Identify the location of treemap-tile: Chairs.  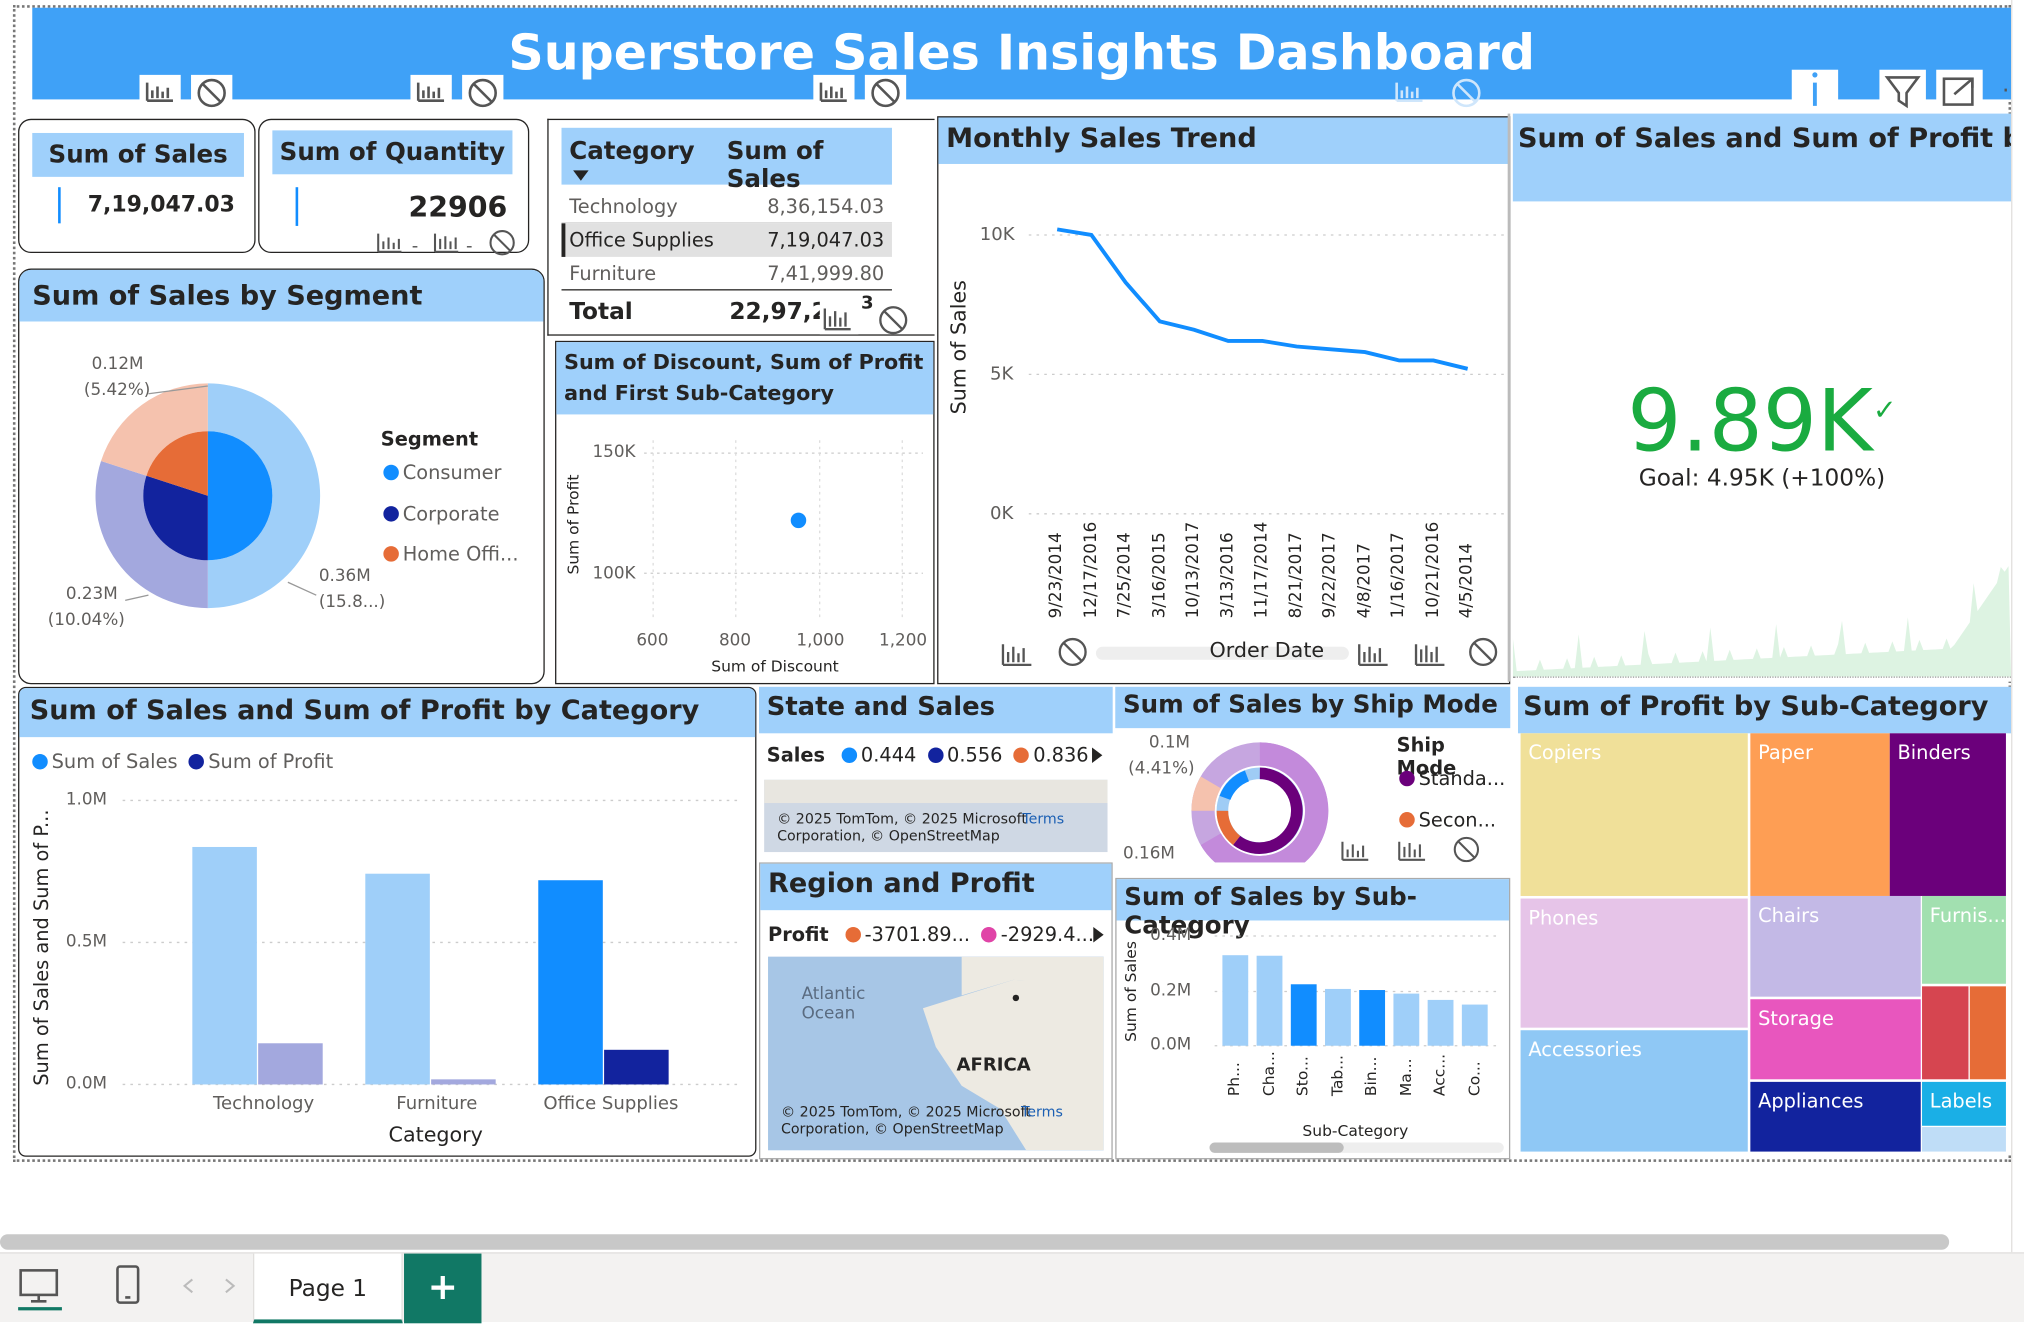
(1835, 946).